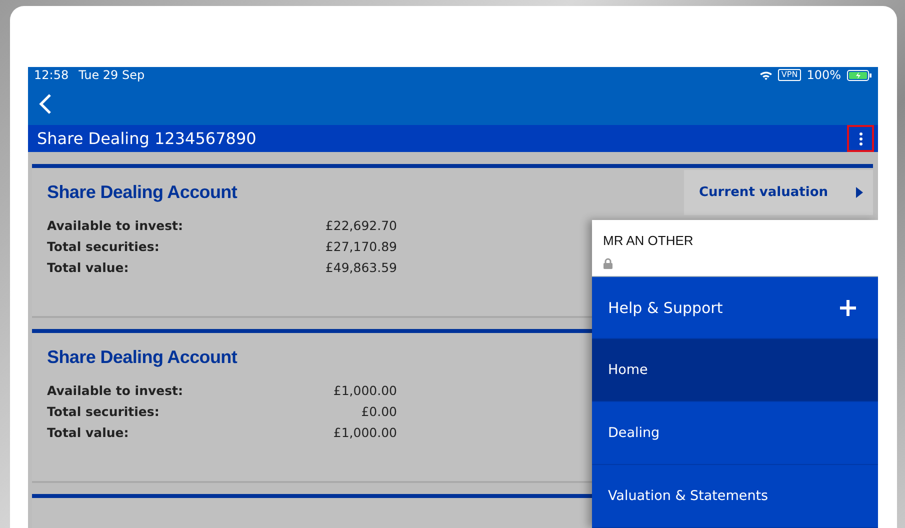 The height and width of the screenshot is (528, 905). Describe the element at coordinates (778, 192) in the screenshot. I see `valuation-link: Current valuation` at that location.